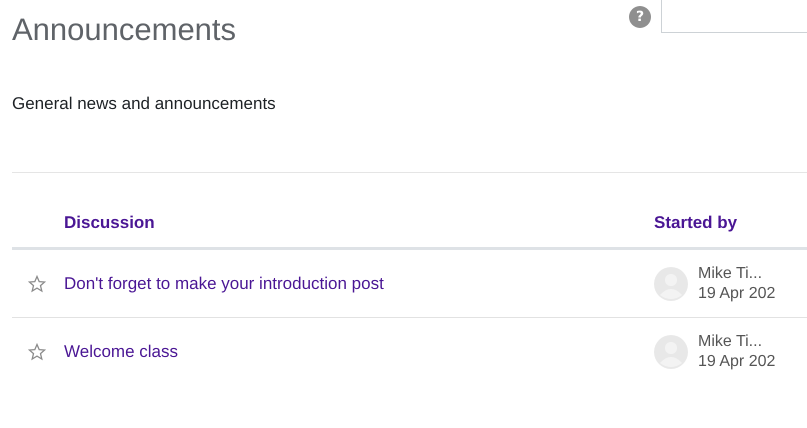 The height and width of the screenshot is (428, 807). I want to click on page-title: Announcements, so click(124, 30).